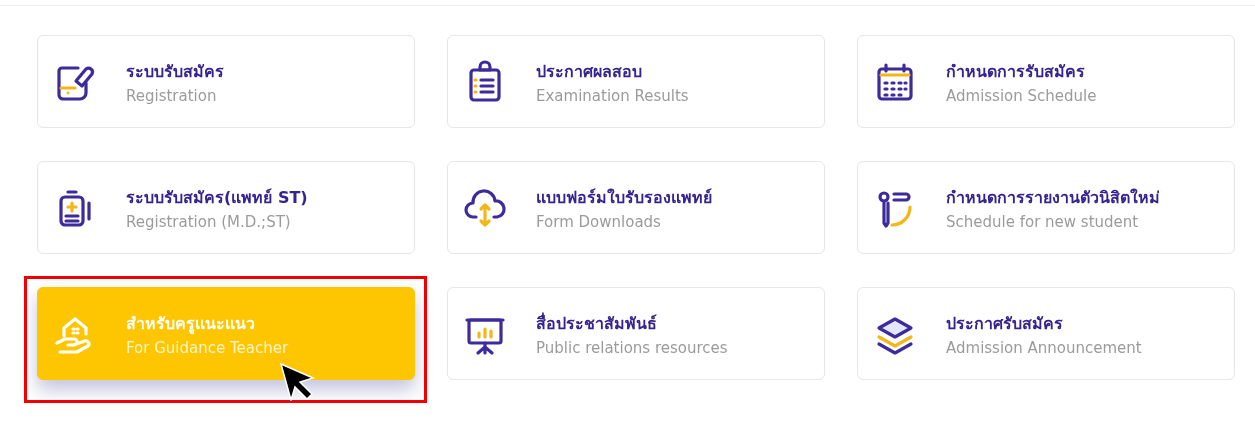 This screenshot has width=1255, height=421. I want to click on menu-card: แบบฟอร์มใบรับรองแพทย์ Form Downloads, so click(636, 207).